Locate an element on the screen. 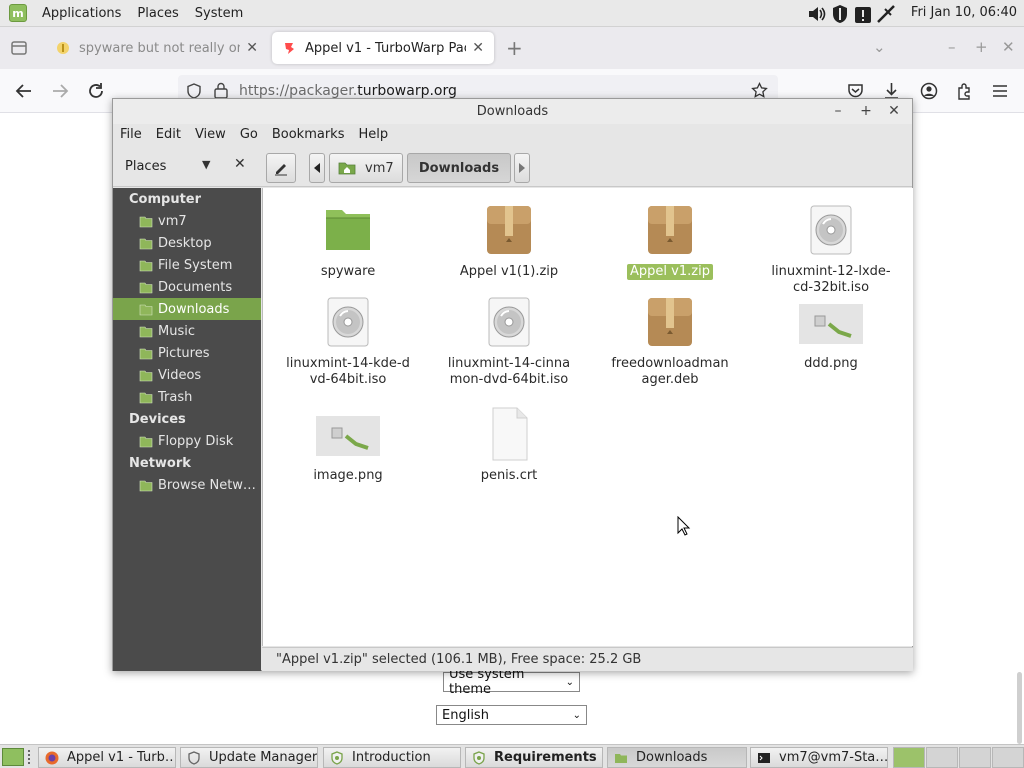  taskbar-task-requirements: Requirements is located at coordinates (534, 757).